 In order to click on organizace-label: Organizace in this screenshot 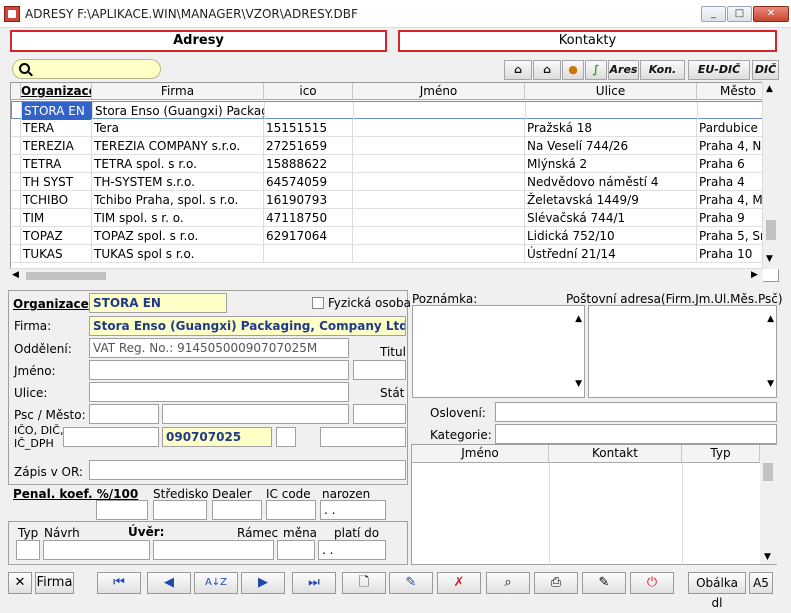, I will do `click(51, 304)`.